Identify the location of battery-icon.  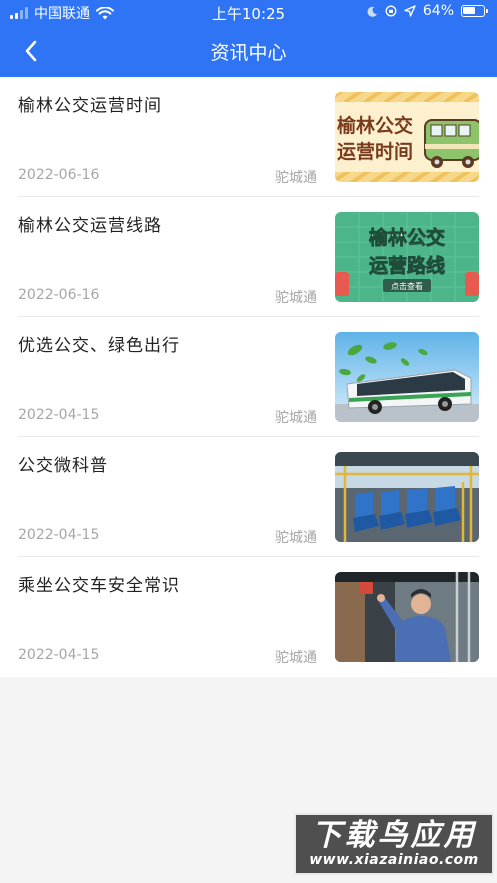
(474, 11).